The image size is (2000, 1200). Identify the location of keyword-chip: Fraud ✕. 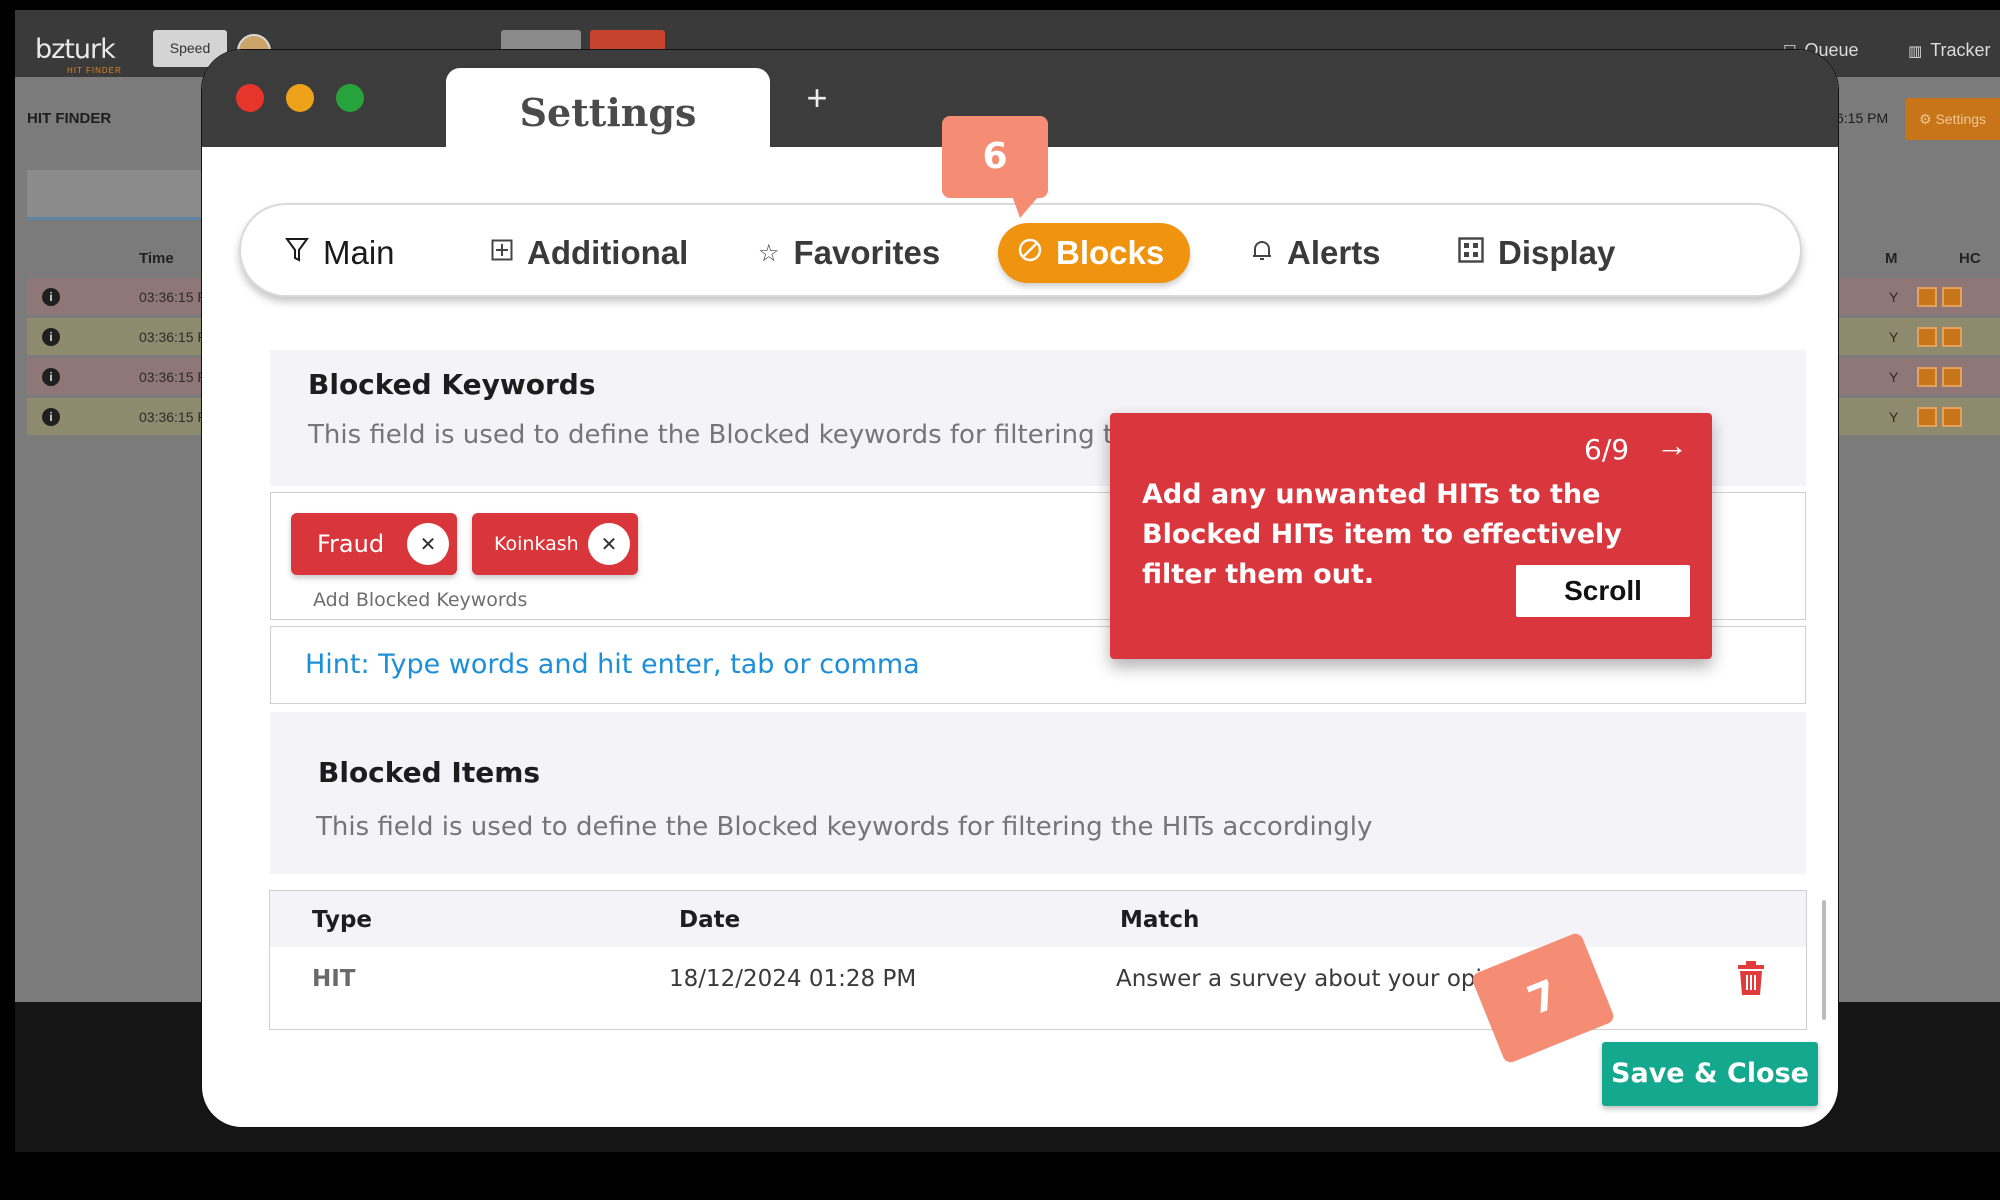
(374, 544).